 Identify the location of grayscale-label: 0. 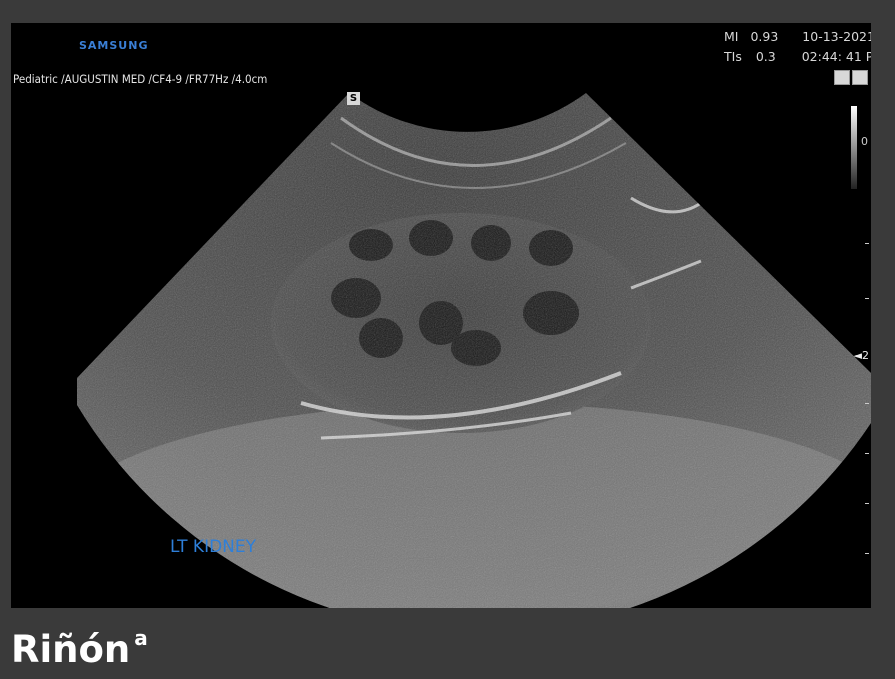
(864, 141).